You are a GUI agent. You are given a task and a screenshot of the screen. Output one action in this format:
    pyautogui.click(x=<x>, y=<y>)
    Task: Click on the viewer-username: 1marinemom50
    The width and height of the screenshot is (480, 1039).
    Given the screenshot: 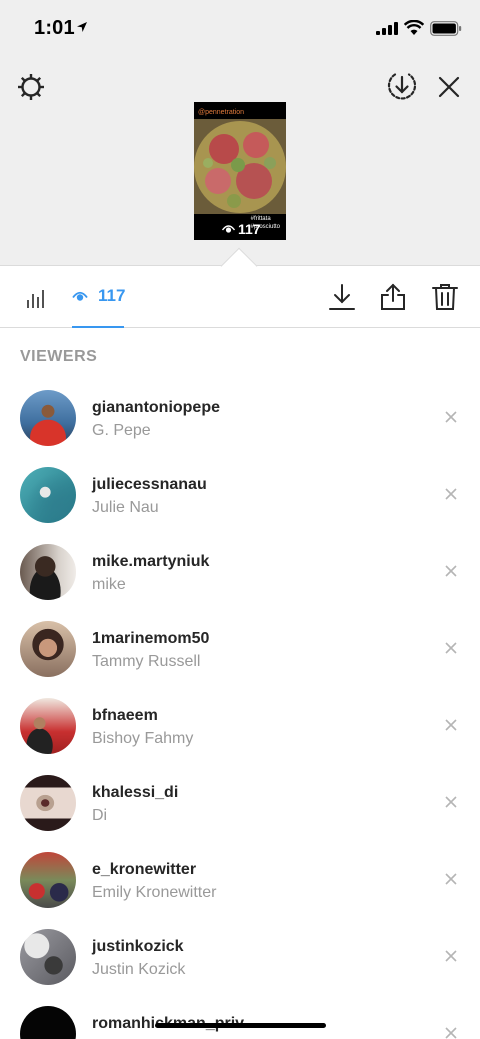 What is the action you would take?
    pyautogui.click(x=150, y=639)
    